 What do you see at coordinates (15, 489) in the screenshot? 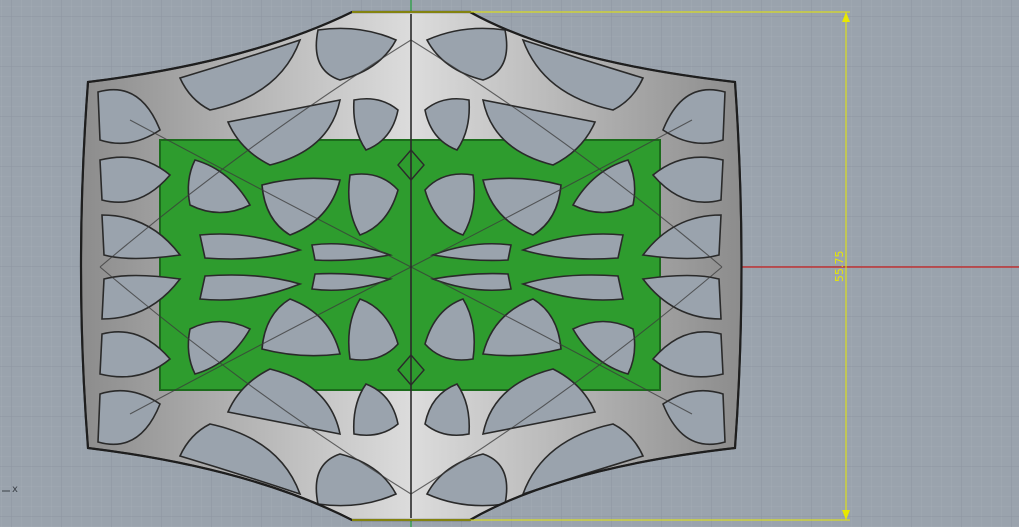
I see `axis-widget-x-label: x` at bounding box center [15, 489].